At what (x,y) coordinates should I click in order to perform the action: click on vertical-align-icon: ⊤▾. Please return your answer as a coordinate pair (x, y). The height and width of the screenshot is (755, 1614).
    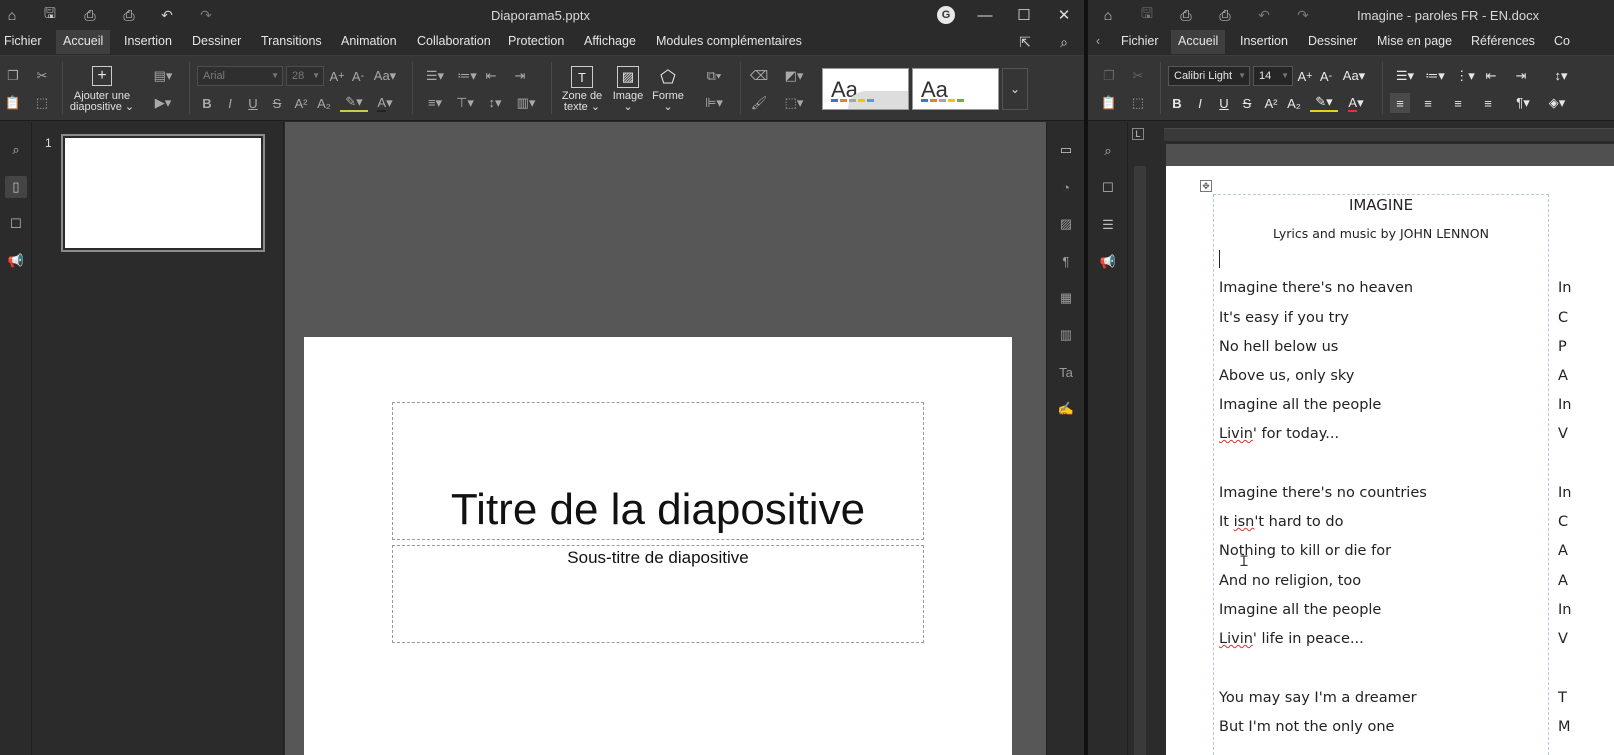
    Looking at the image, I should click on (465, 103).